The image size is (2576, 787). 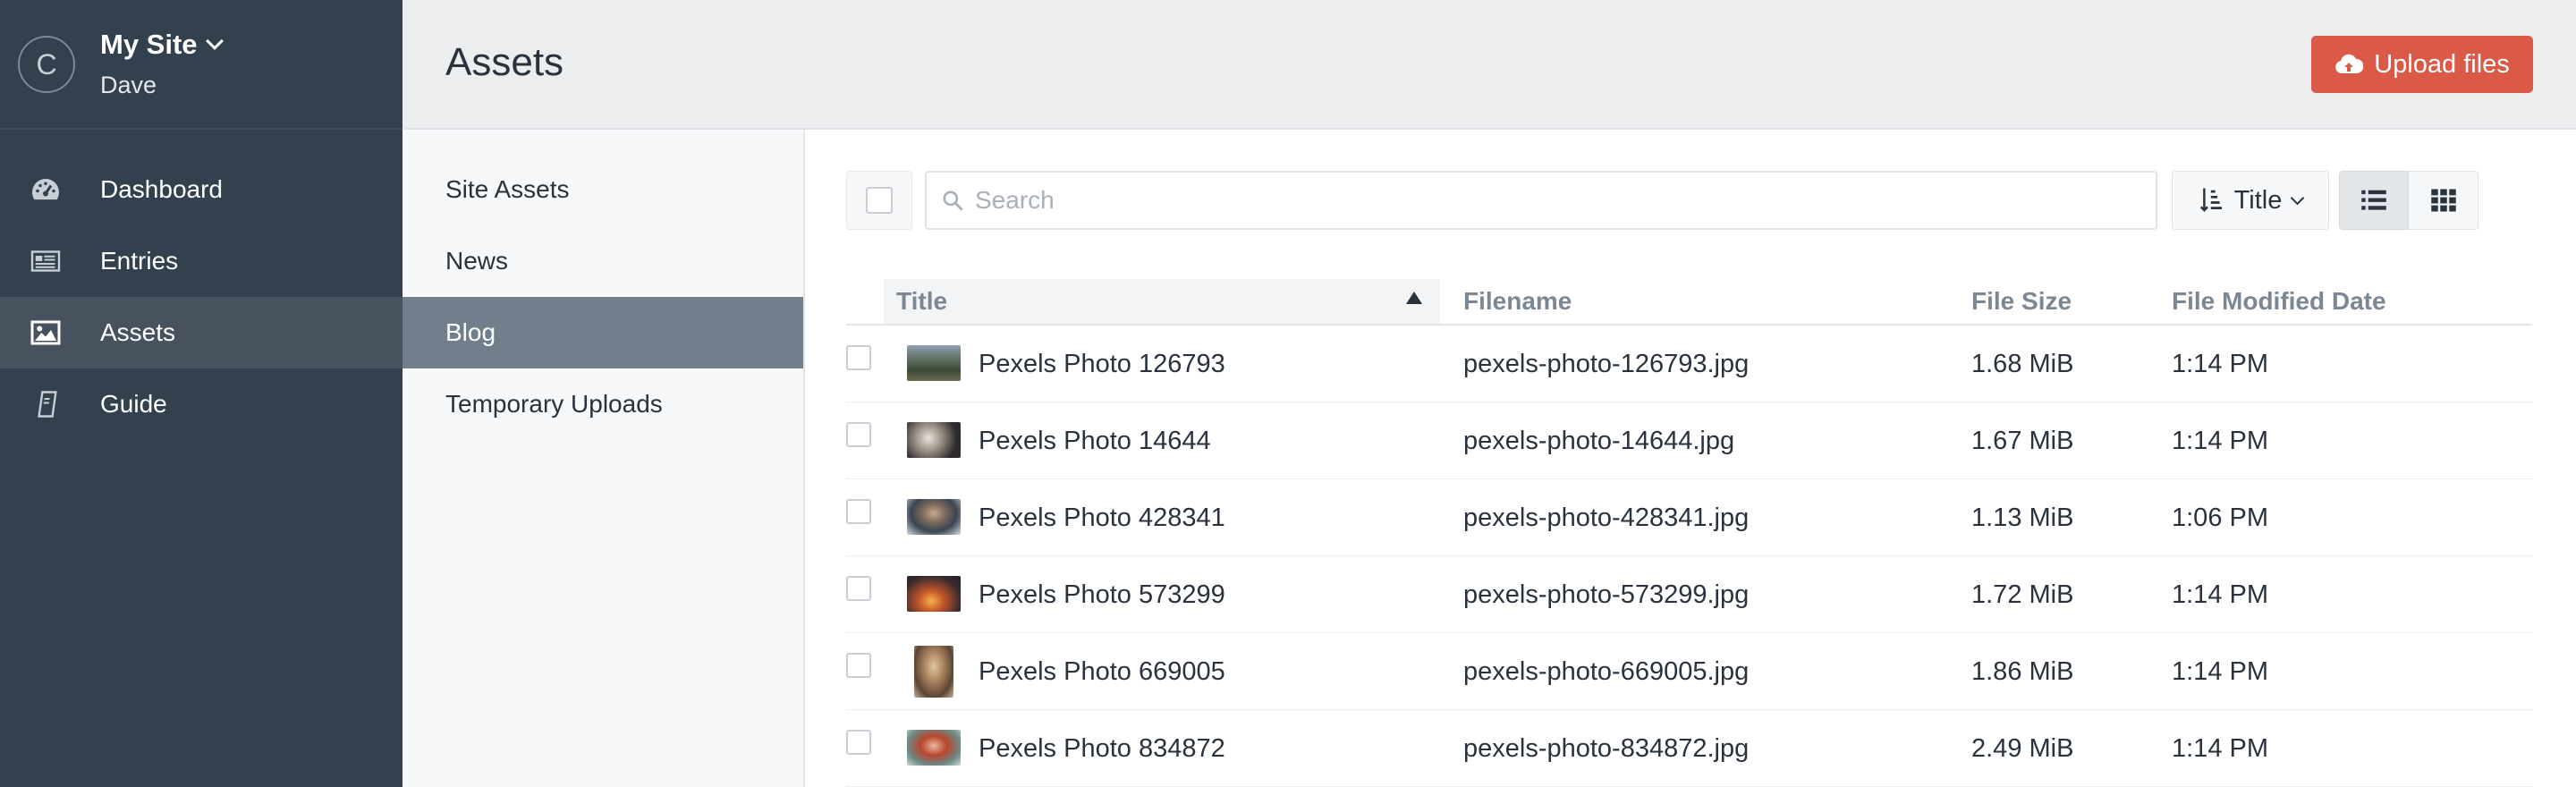 What do you see at coordinates (1102, 364) in the screenshot?
I see `asset-title: Pexels Photo 126793` at bounding box center [1102, 364].